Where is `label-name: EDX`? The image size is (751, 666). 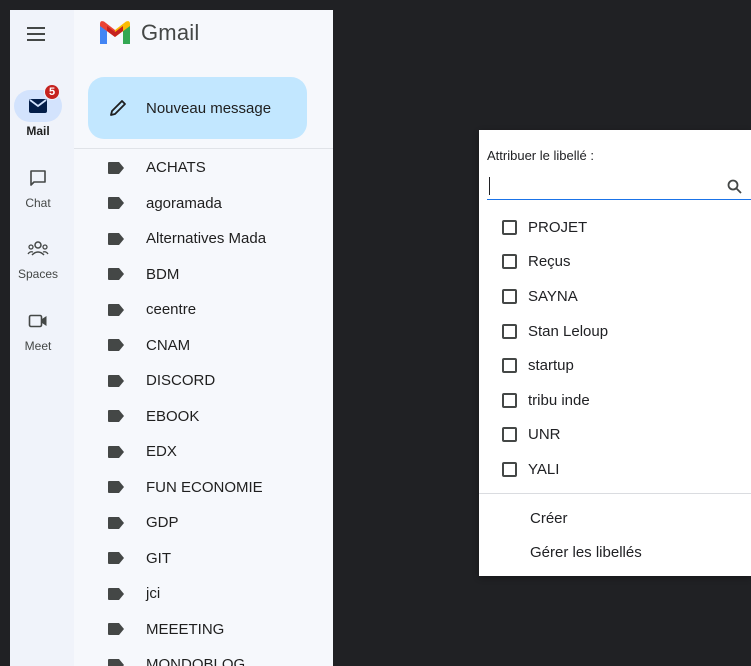
label-name: EDX is located at coordinates (161, 452).